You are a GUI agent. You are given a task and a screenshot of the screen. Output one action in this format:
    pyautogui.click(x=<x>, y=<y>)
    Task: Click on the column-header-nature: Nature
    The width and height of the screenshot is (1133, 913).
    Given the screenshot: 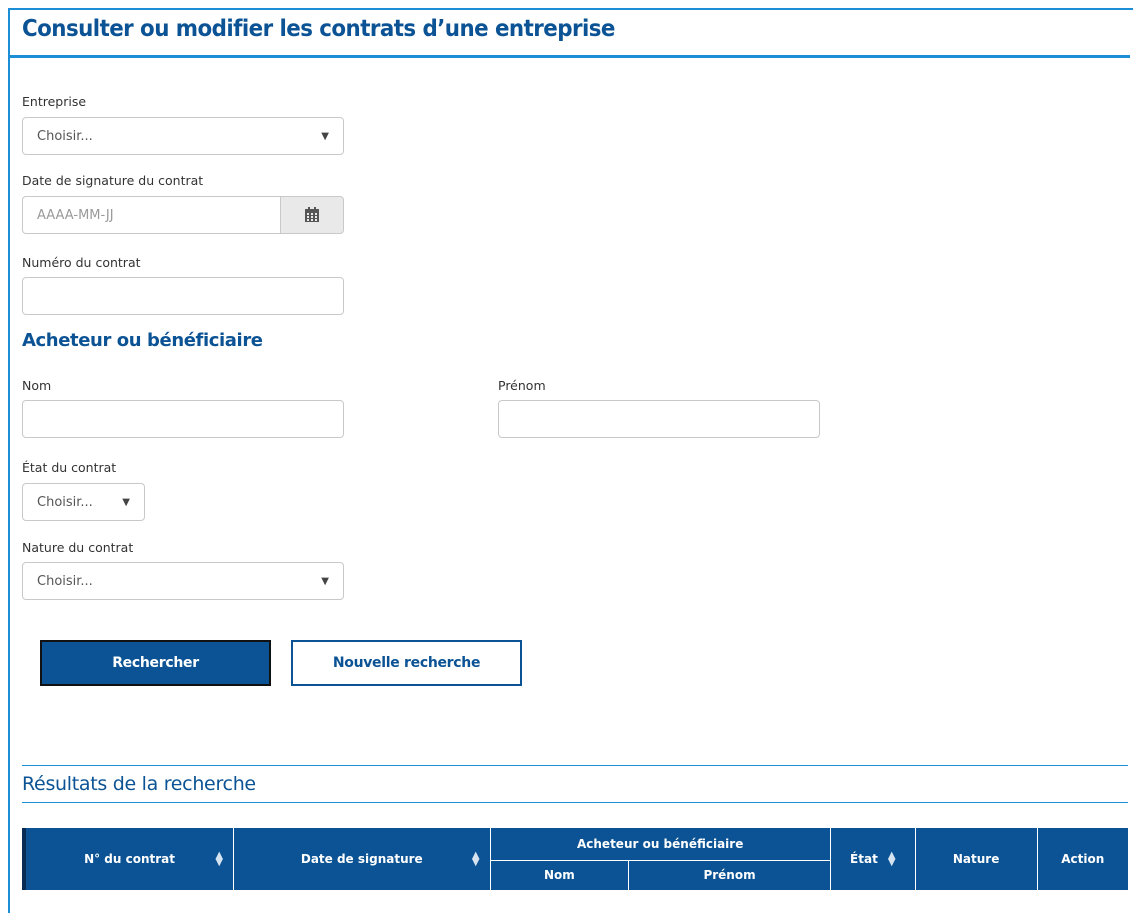 What is the action you would take?
    pyautogui.click(x=976, y=859)
    